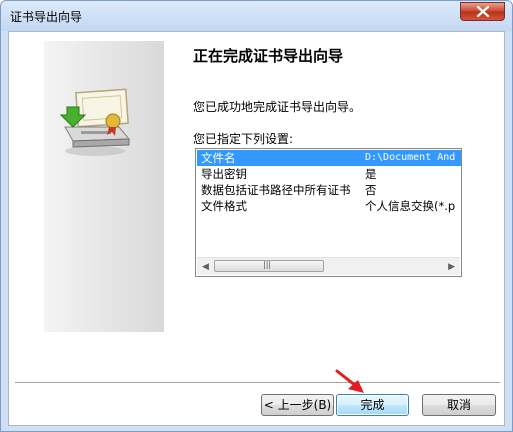  Describe the element at coordinates (329, 206) in the screenshot. I see `list-item: 文件格式 个人信息交换(*.p` at that location.